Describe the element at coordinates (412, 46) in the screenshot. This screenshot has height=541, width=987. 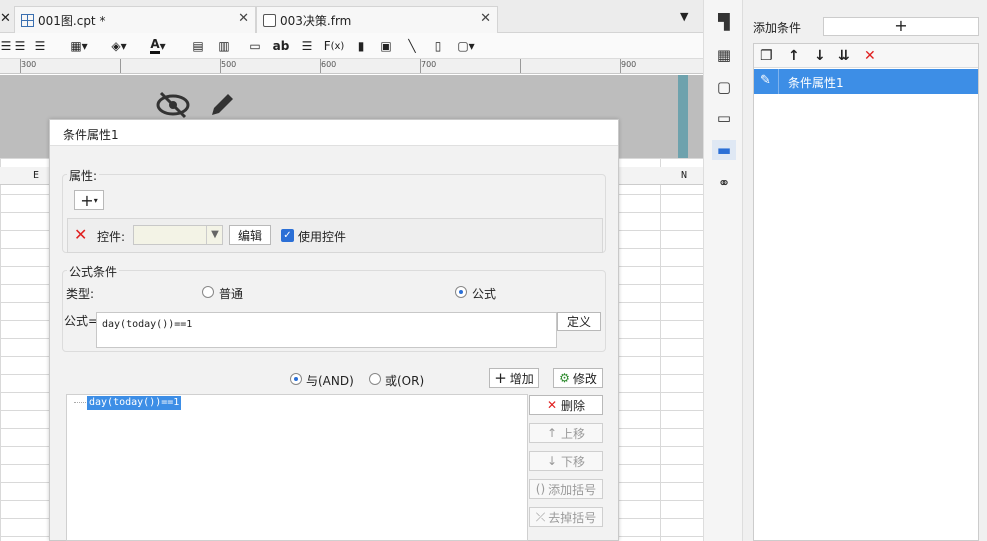
I see `slash-cell-icon: ╲` at that location.